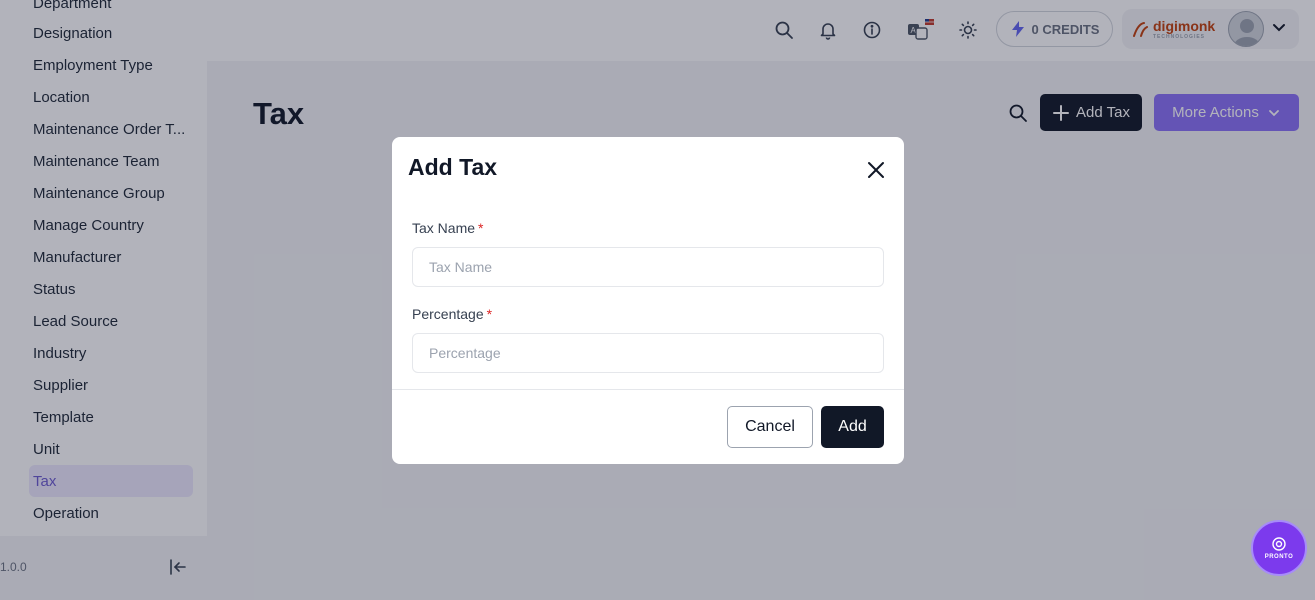  I want to click on tax-name-label: Tax Name *, so click(447, 228).